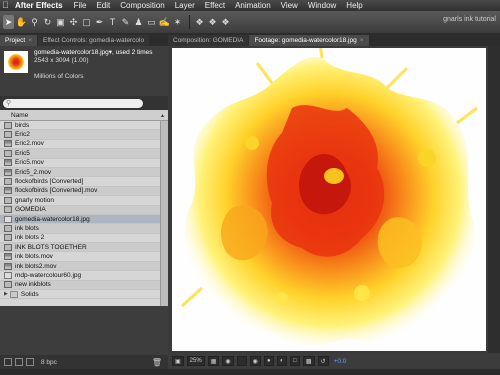 The width and height of the screenshot is (500, 375). I want to click on project-list-item: flockofbirds [Converted].mov, so click(84, 191).